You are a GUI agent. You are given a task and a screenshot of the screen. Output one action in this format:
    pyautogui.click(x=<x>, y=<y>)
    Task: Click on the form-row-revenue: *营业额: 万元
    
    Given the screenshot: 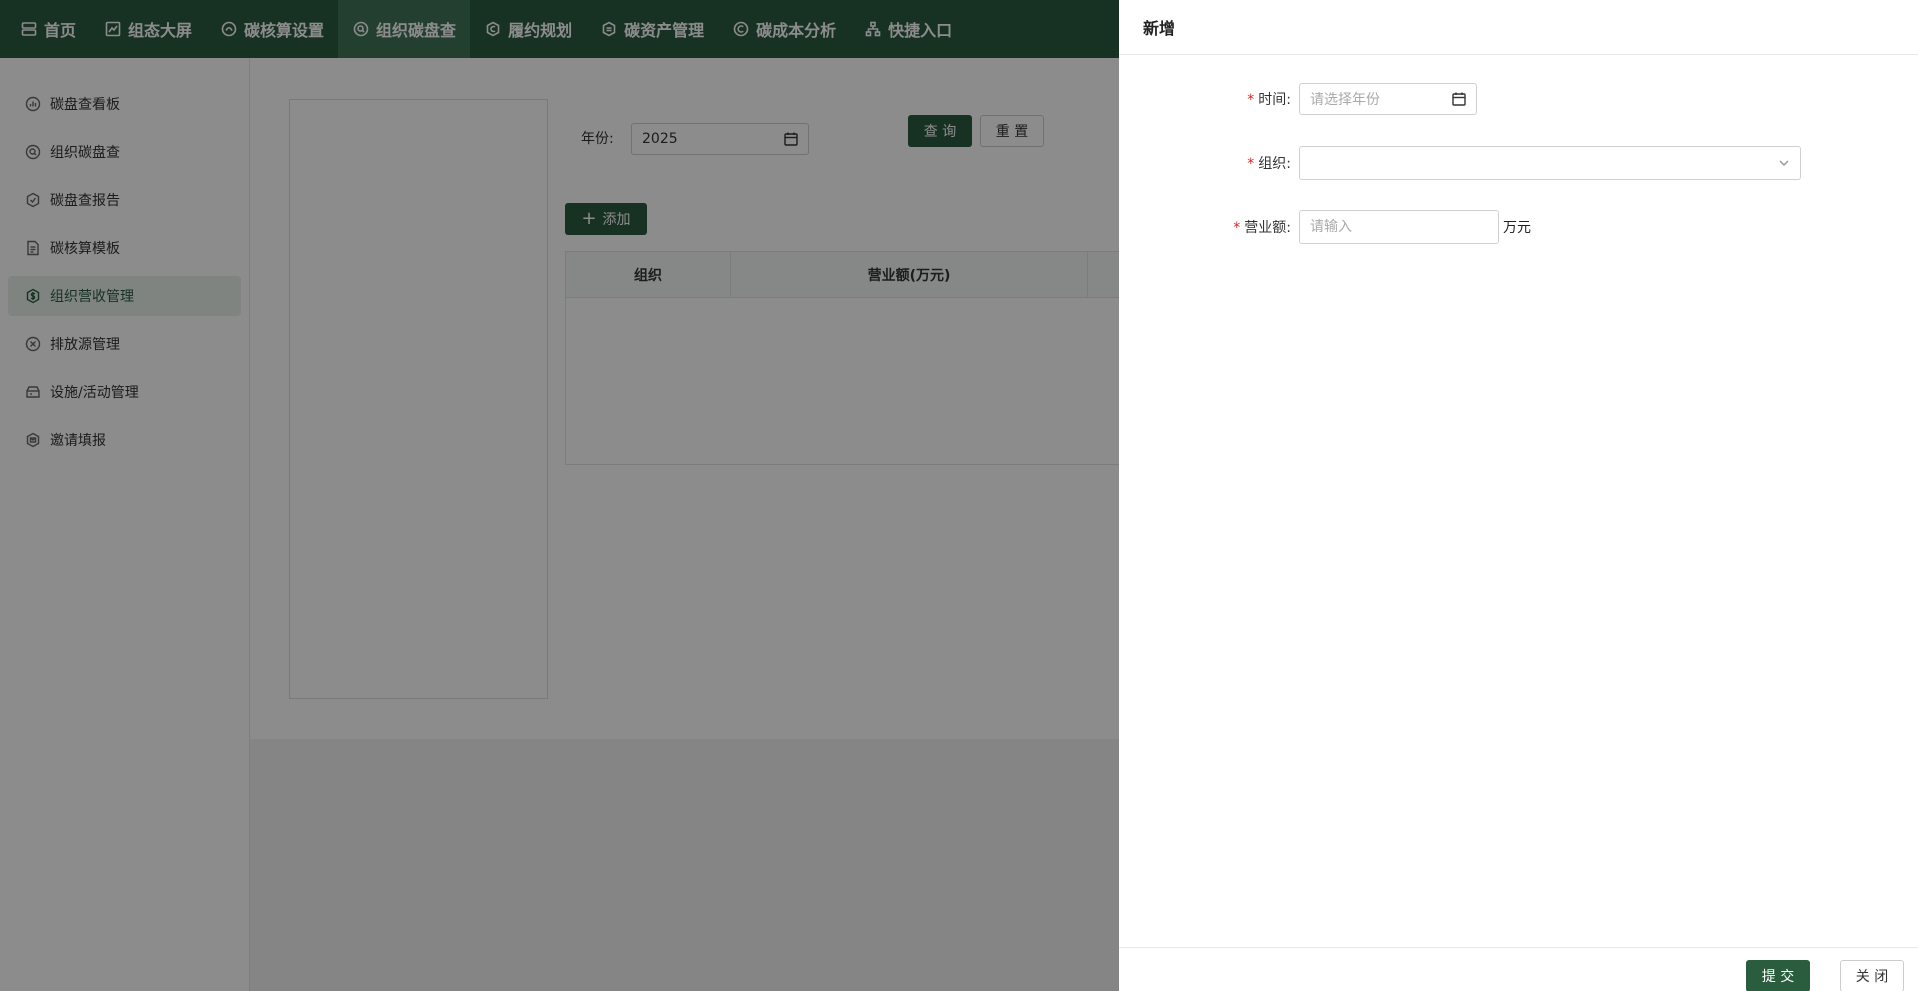 What is the action you would take?
    pyautogui.click(x=1325, y=227)
    